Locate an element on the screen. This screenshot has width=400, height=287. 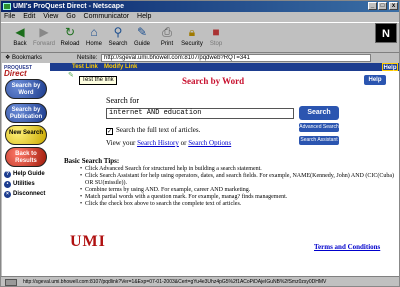
forward-label: Forward is located at coordinates (44, 44).